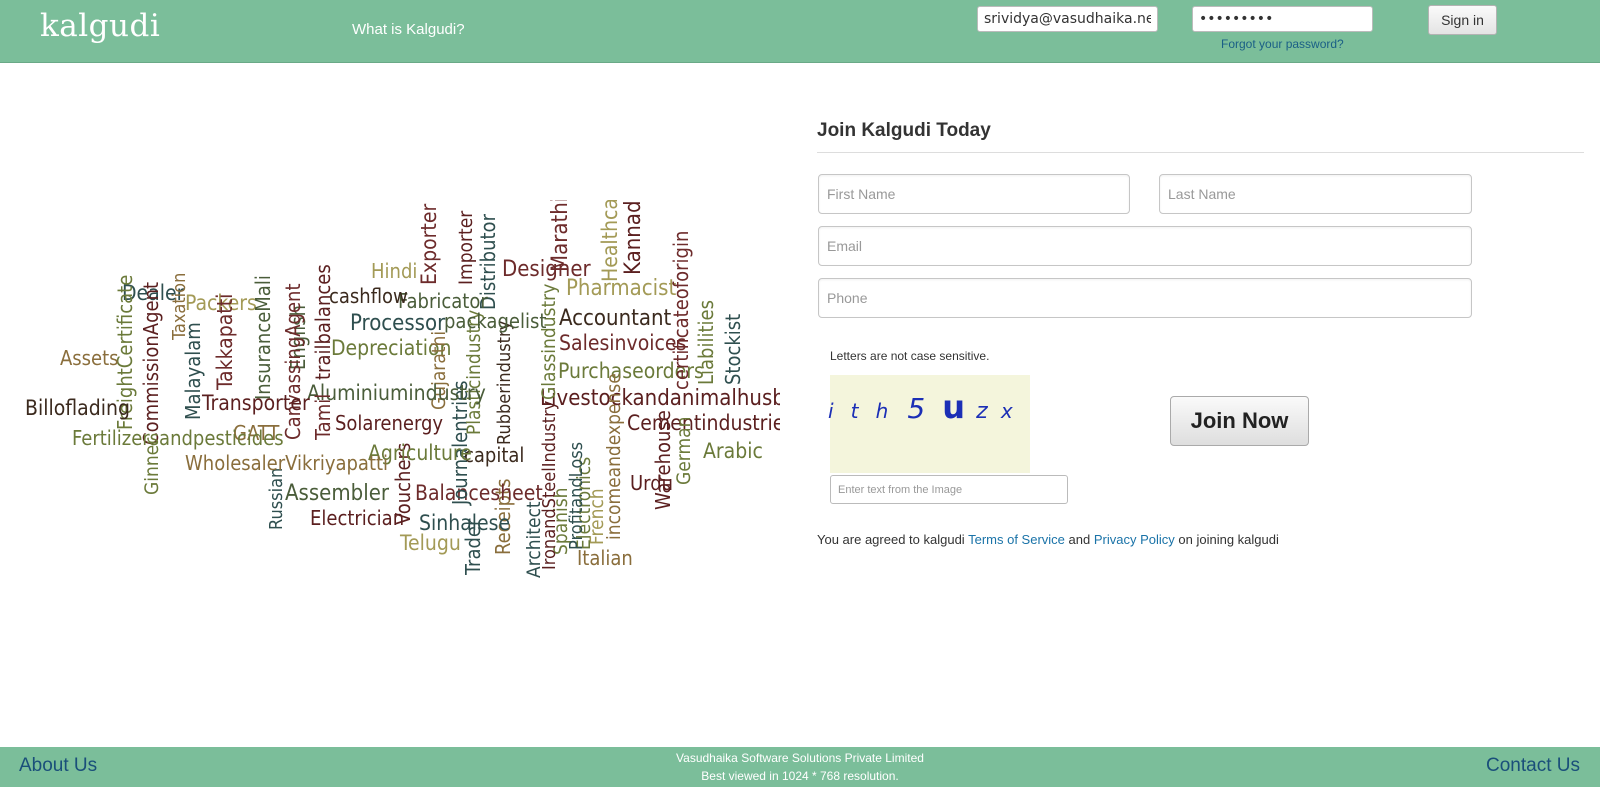 This screenshot has width=1600, height=787. I want to click on captcha-input, so click(949, 489).